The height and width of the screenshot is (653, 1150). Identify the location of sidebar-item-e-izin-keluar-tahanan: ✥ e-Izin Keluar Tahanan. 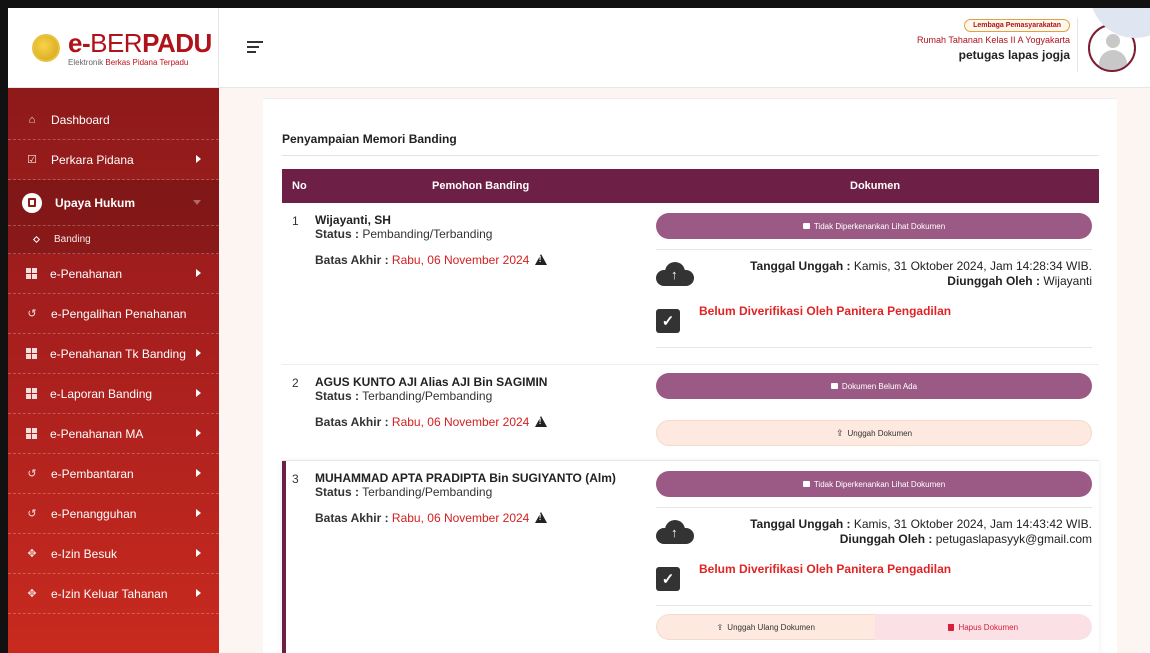
(113, 594).